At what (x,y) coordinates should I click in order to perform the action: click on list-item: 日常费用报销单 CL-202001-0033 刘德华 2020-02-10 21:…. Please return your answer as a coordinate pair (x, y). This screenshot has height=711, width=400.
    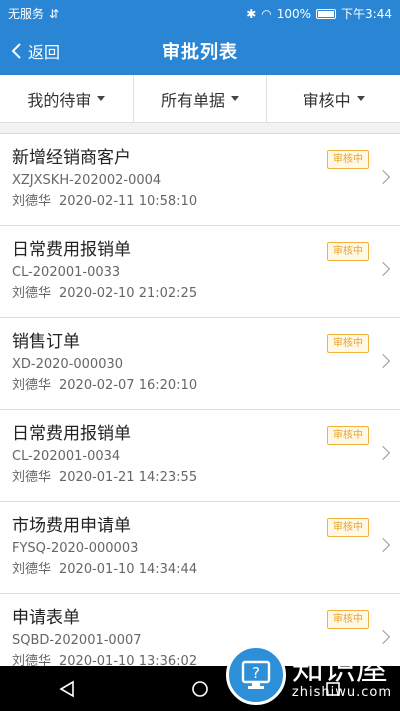
    Looking at the image, I should click on (200, 272).